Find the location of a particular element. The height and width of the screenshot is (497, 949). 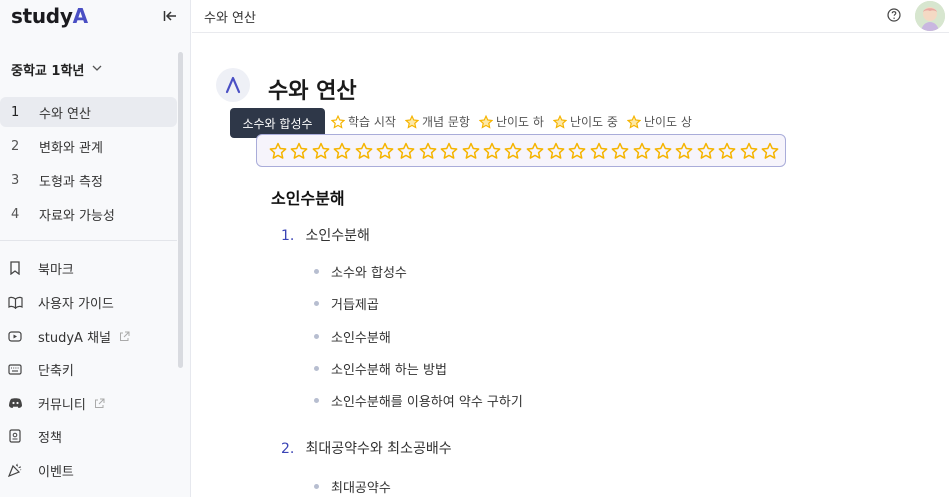

keyboard-icon is located at coordinates (15, 369).